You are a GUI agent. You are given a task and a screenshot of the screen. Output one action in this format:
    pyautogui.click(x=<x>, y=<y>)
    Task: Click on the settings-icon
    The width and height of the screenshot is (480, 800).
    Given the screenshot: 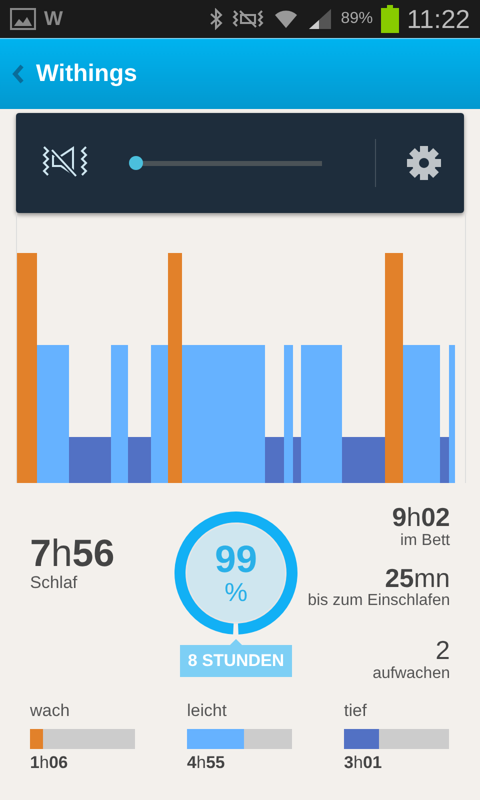 What is the action you would take?
    pyautogui.click(x=424, y=163)
    